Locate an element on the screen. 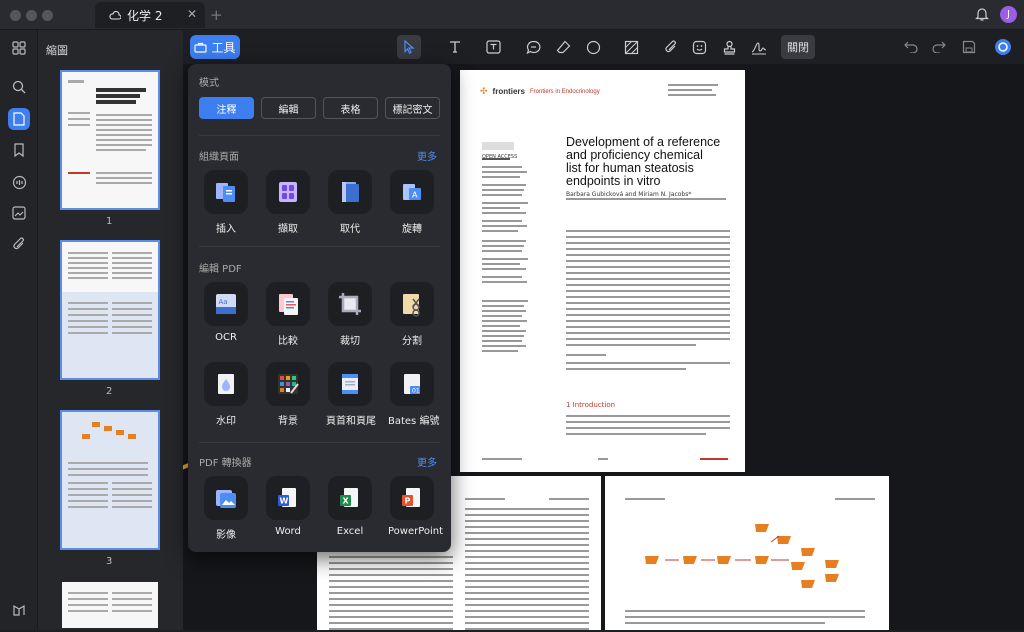  tools-button-label: 工具 is located at coordinates (223, 47).